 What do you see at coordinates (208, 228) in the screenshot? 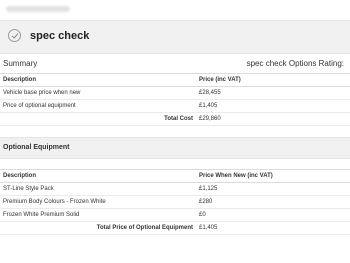
I see `total-equipment-value: £1,405` at bounding box center [208, 228].